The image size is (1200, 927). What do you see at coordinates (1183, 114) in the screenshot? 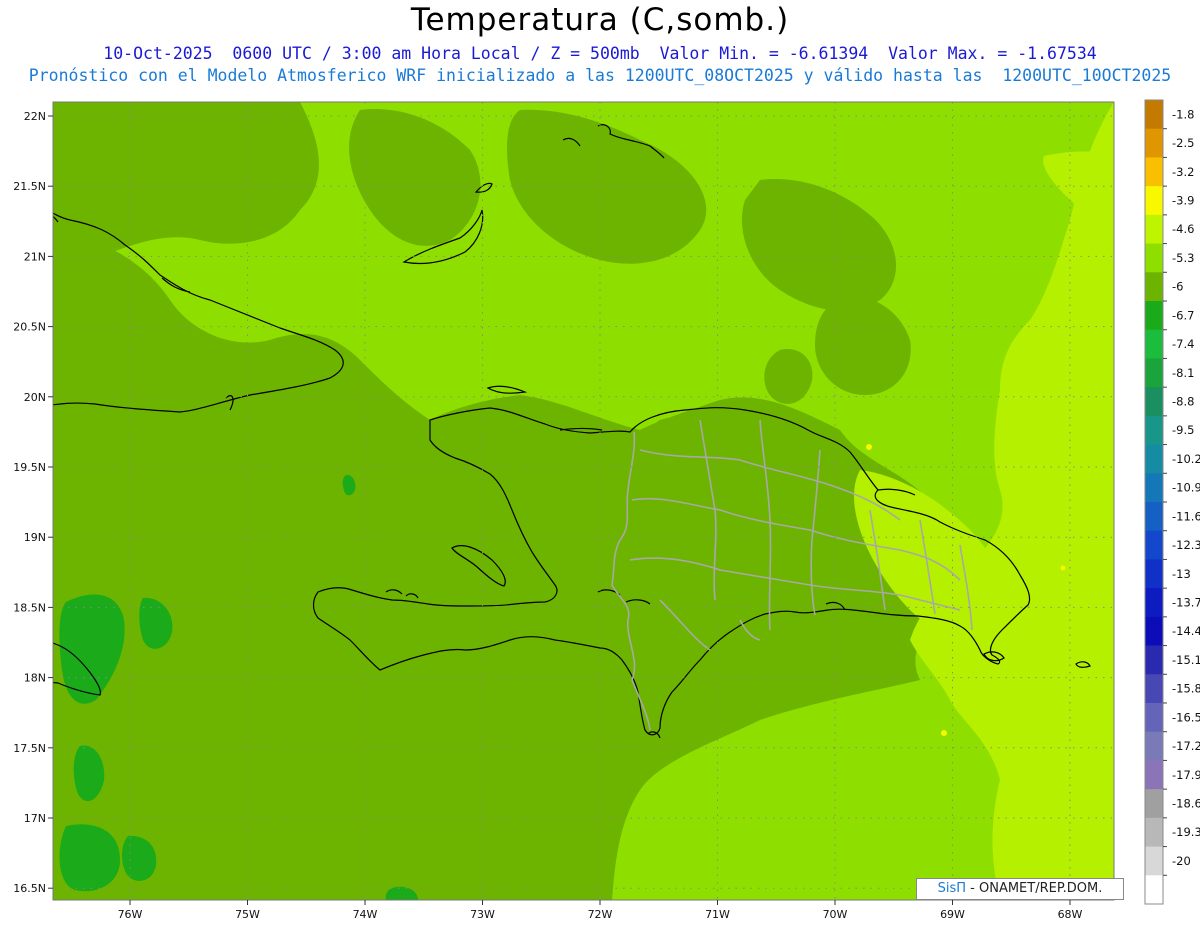
I see `colorbar-label: -1.8` at bounding box center [1183, 114].